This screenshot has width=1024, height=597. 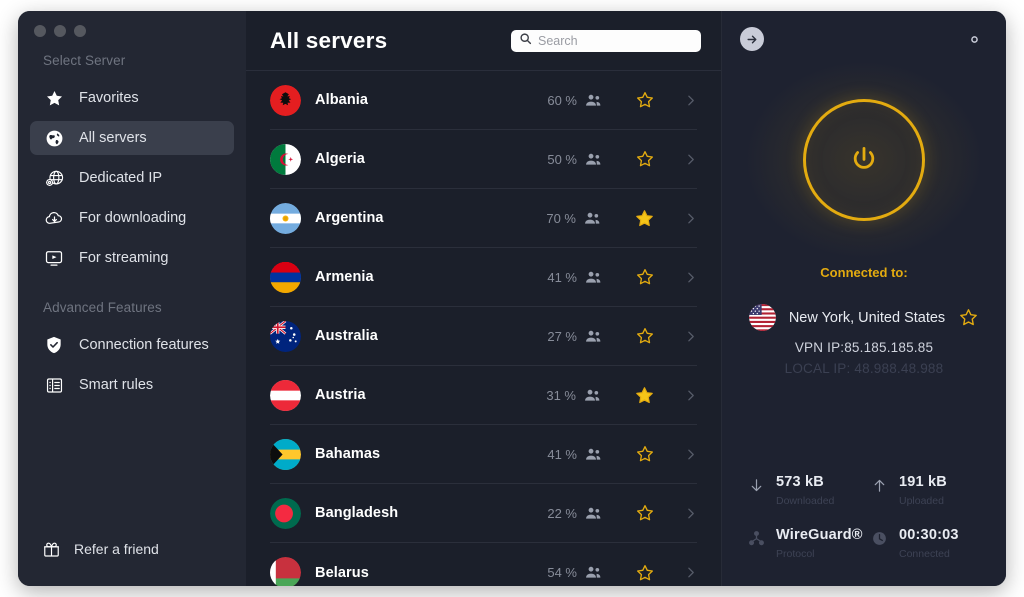 What do you see at coordinates (342, 100) in the screenshot?
I see `country-name: Albania` at bounding box center [342, 100].